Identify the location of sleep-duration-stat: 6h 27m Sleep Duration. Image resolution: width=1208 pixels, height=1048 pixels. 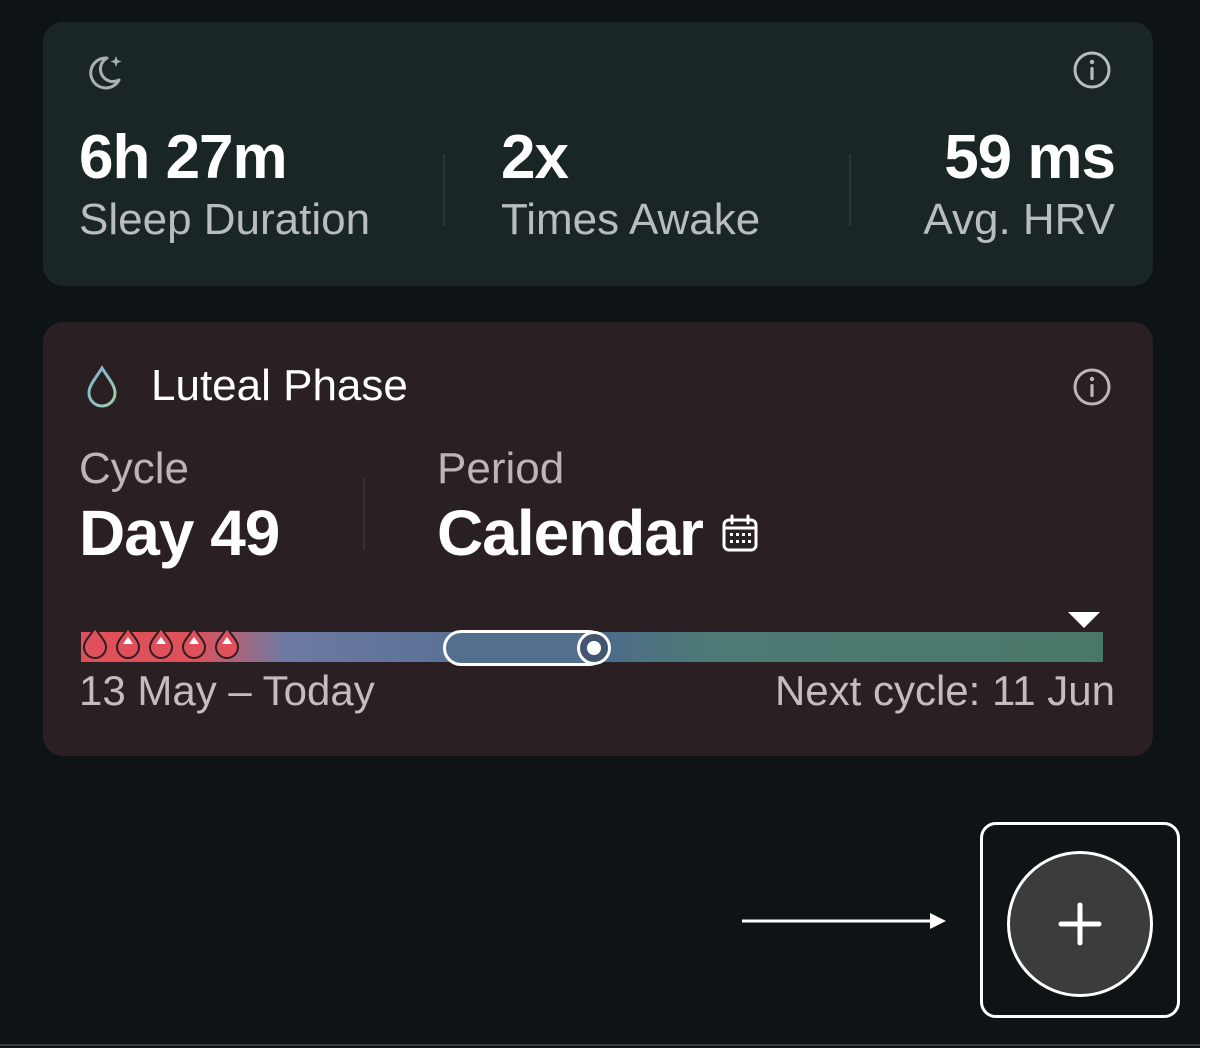
(224, 184).